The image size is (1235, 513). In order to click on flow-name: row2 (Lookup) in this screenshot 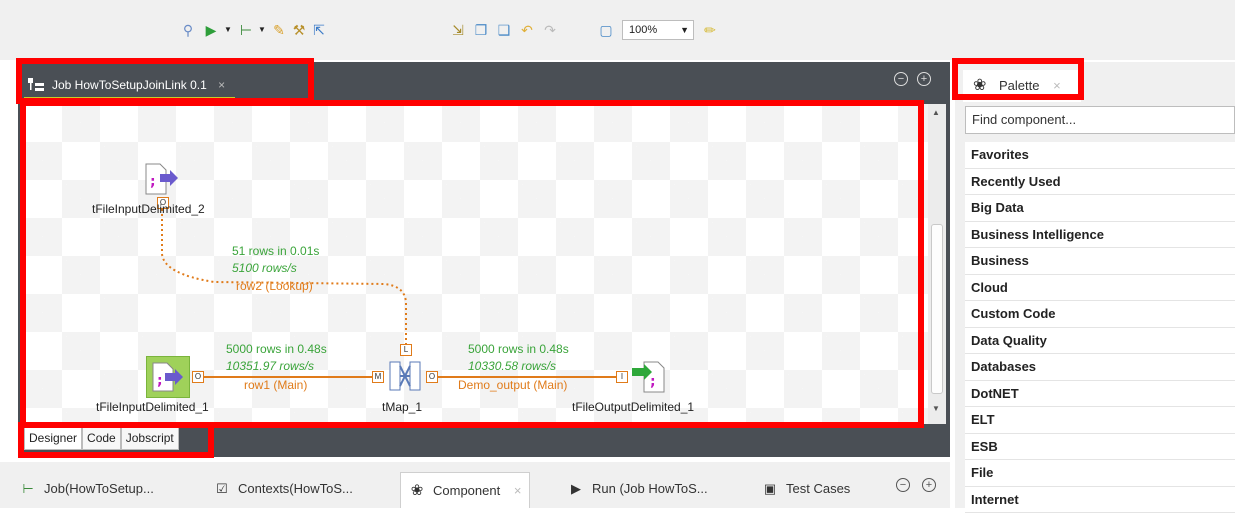, I will do `click(274, 286)`.